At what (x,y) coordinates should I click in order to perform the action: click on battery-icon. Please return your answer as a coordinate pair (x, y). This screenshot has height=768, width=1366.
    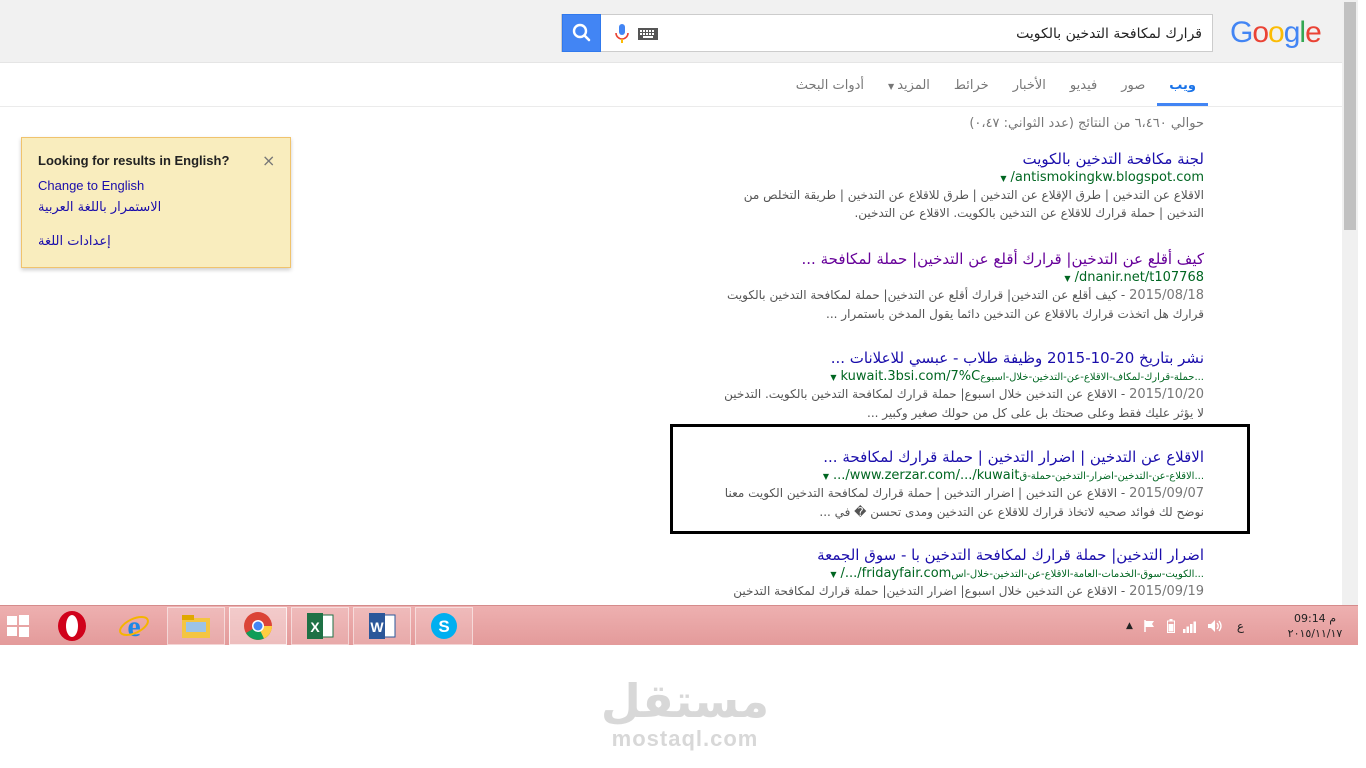
    Looking at the image, I should click on (1170, 626).